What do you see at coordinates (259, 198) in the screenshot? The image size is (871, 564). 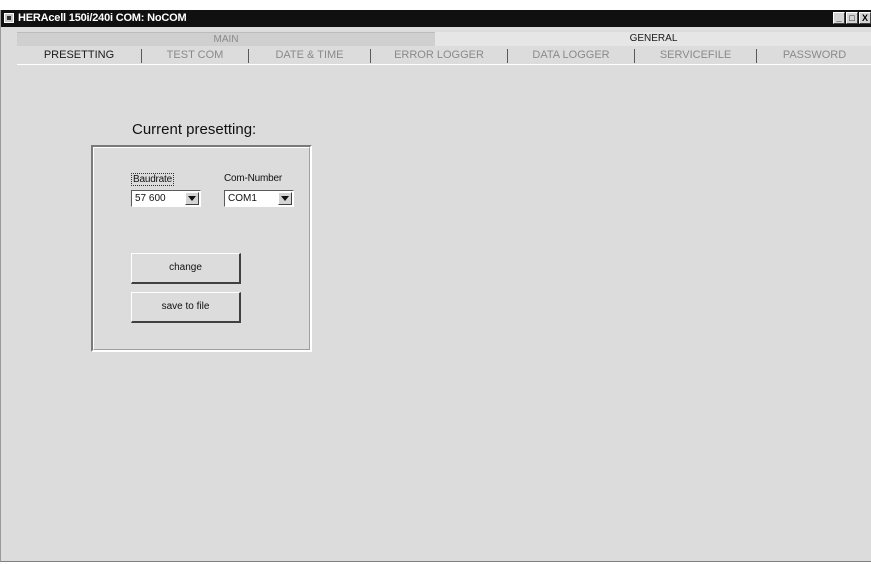 I see `com-number-select: COM1` at bounding box center [259, 198].